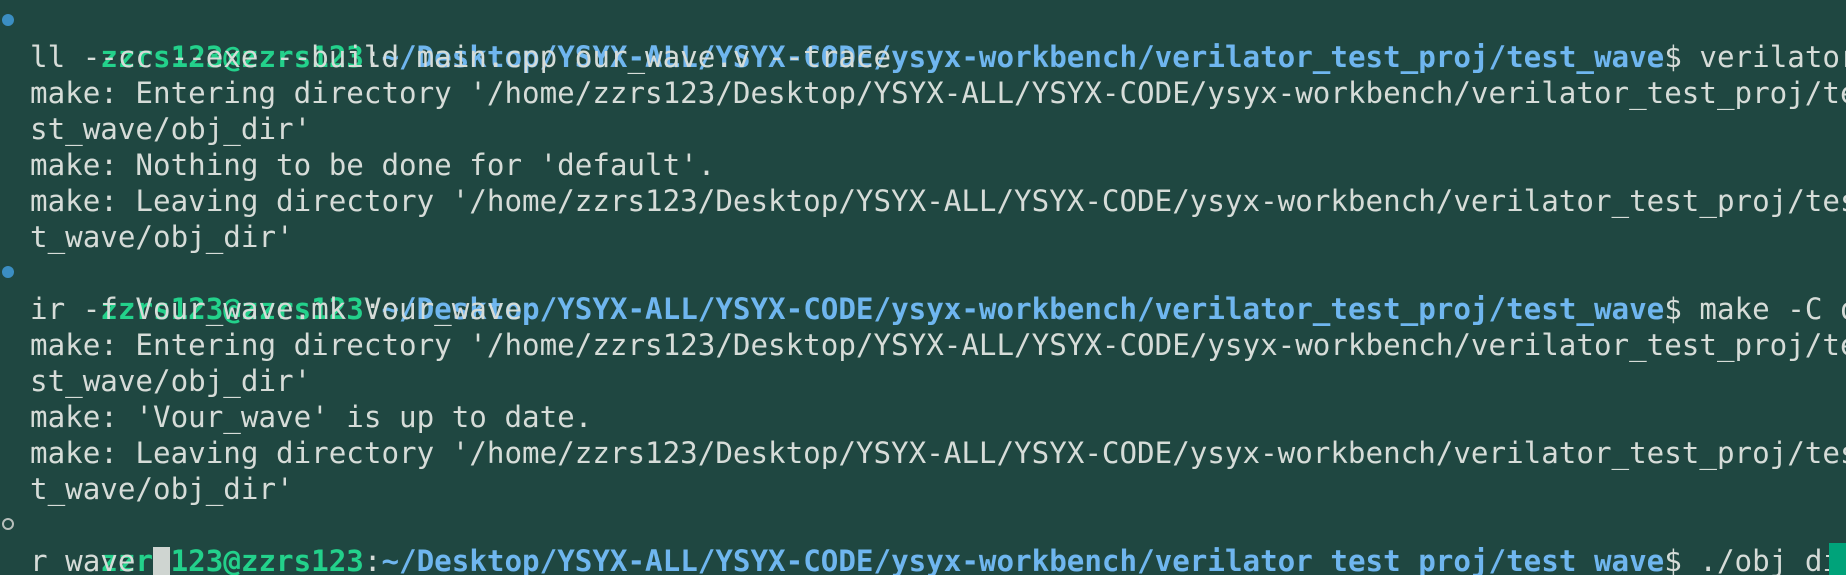  Describe the element at coordinates (276, 309) in the screenshot. I see `command-continuation: ir -f Vour_wave.mk Vour_wave` at that location.